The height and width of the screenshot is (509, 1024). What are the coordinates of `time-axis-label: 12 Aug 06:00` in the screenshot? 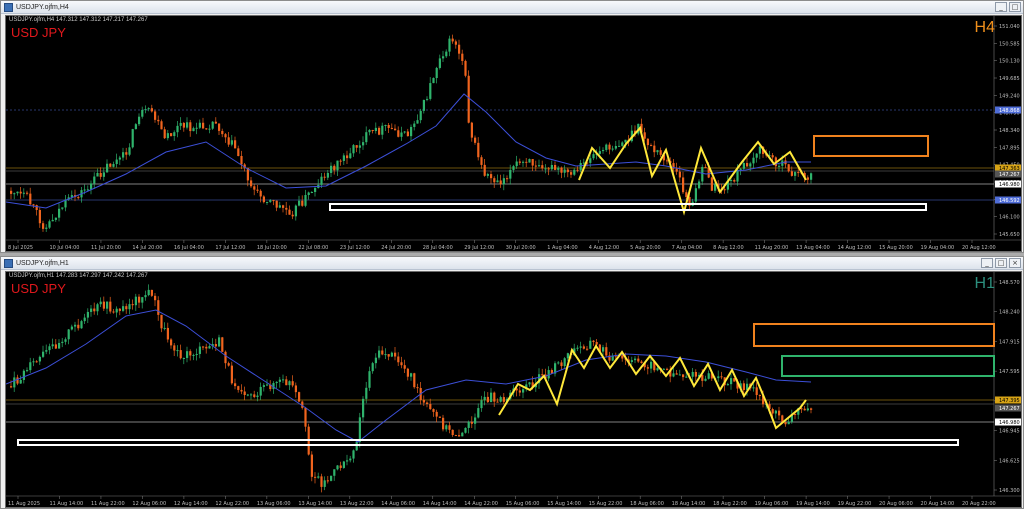 It's located at (149, 504).